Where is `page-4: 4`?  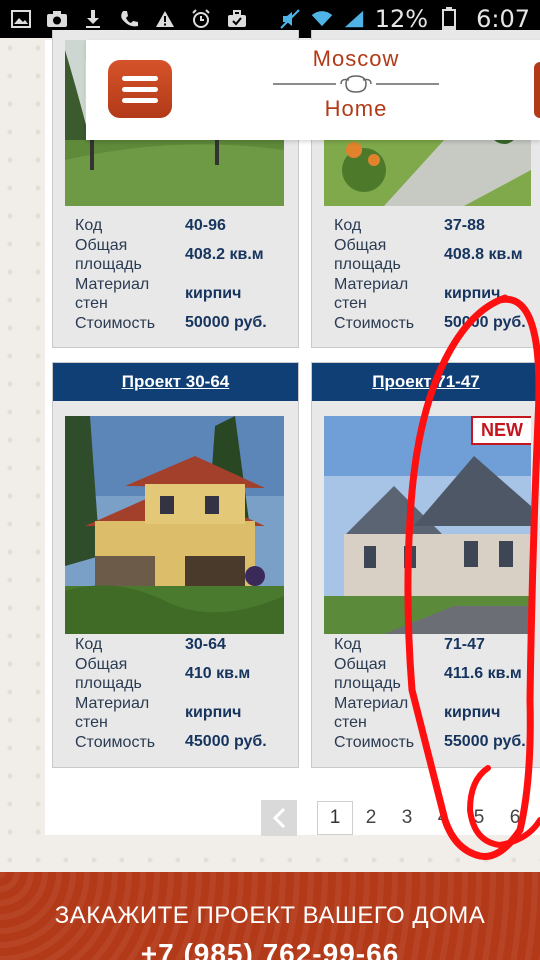 page-4: 4 is located at coordinates (443, 818).